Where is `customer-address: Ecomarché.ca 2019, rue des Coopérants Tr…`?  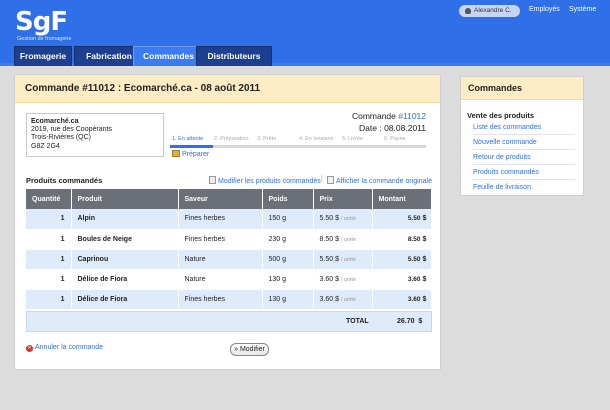
customer-address: Ecomarché.ca 2019, rue des Coopérants Tr… is located at coordinates (95, 135).